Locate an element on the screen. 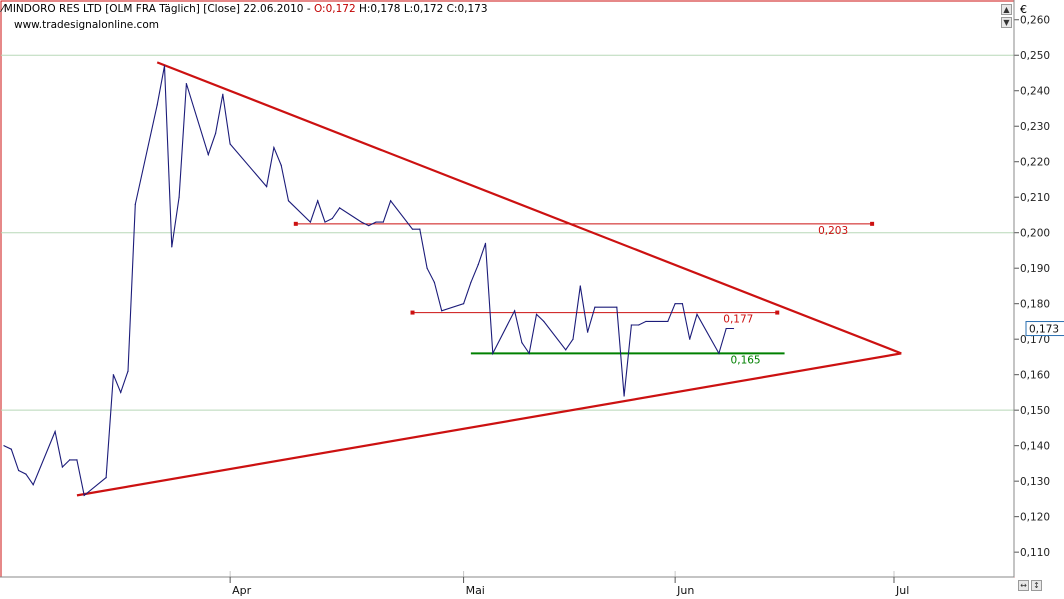 The height and width of the screenshot is (599, 1064). currency-label: € is located at coordinates (1023, 9).